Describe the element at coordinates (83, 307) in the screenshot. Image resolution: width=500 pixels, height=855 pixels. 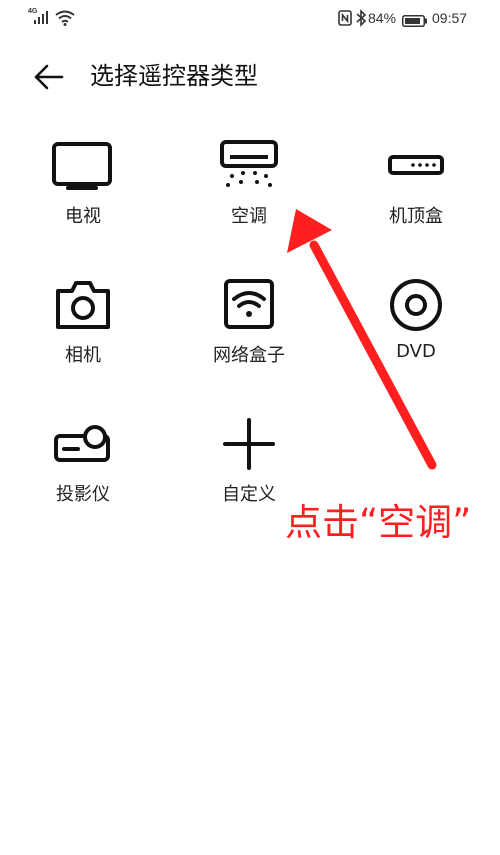
I see `camera-icon` at that location.